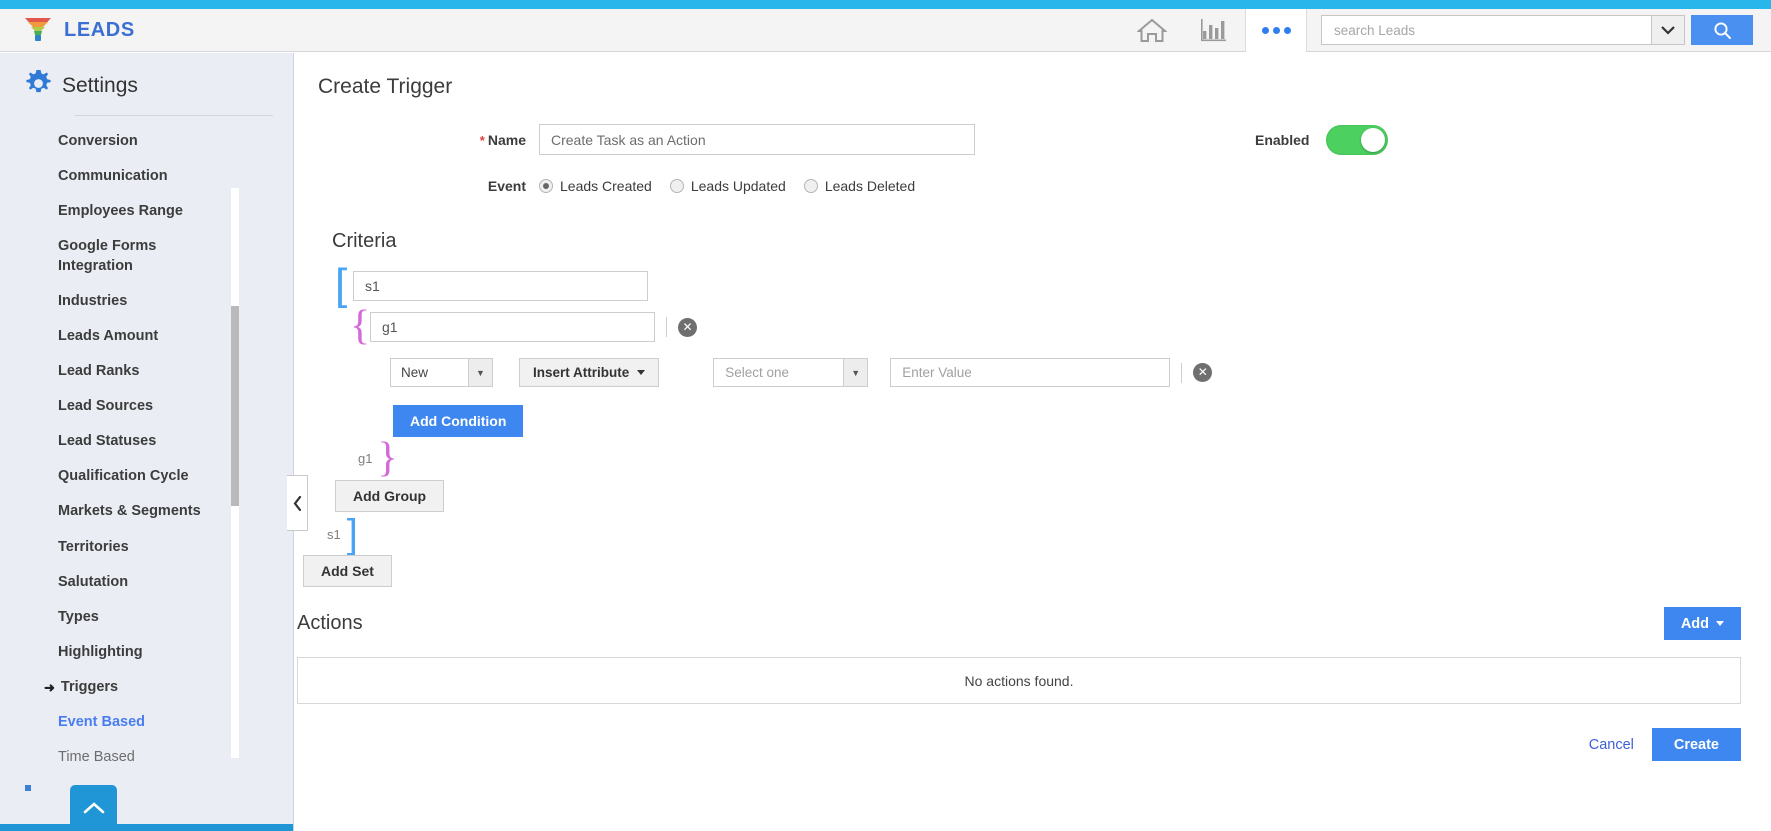  Describe the element at coordinates (38, 30) in the screenshot. I see `funnel-logo-icon` at that location.